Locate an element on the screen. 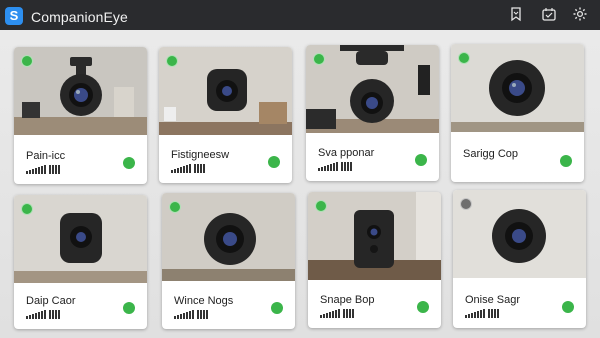  camera-card: Sarigg Cop is located at coordinates (517, 113).